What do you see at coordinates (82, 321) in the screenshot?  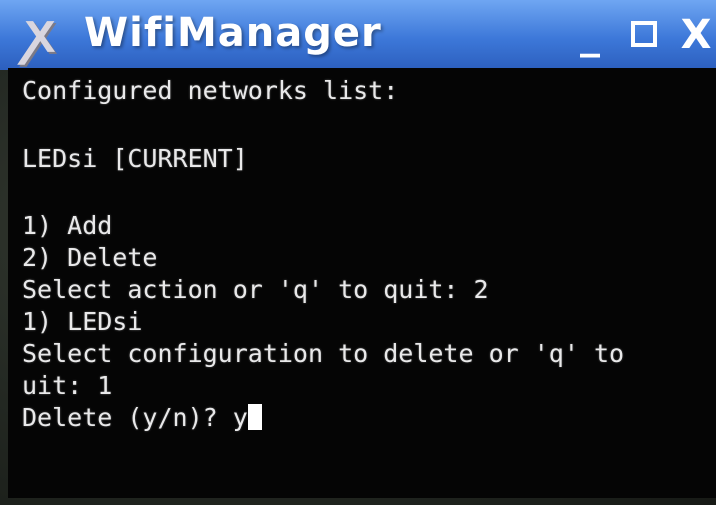 I see `terminal-line: 1) LEDsi` at bounding box center [82, 321].